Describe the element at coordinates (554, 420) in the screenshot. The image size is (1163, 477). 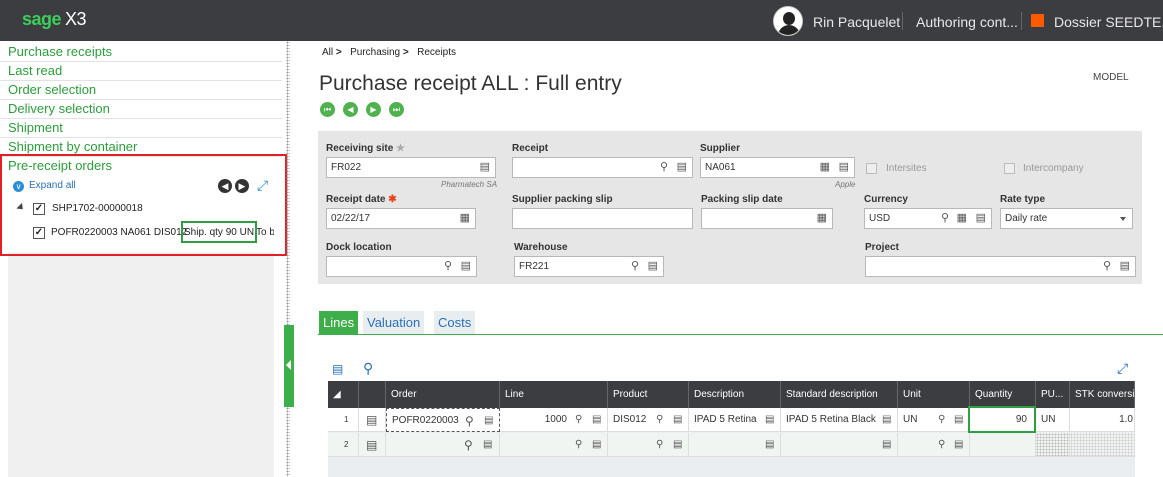
I see `line-cell: 1000 ⚲ ▤` at that location.